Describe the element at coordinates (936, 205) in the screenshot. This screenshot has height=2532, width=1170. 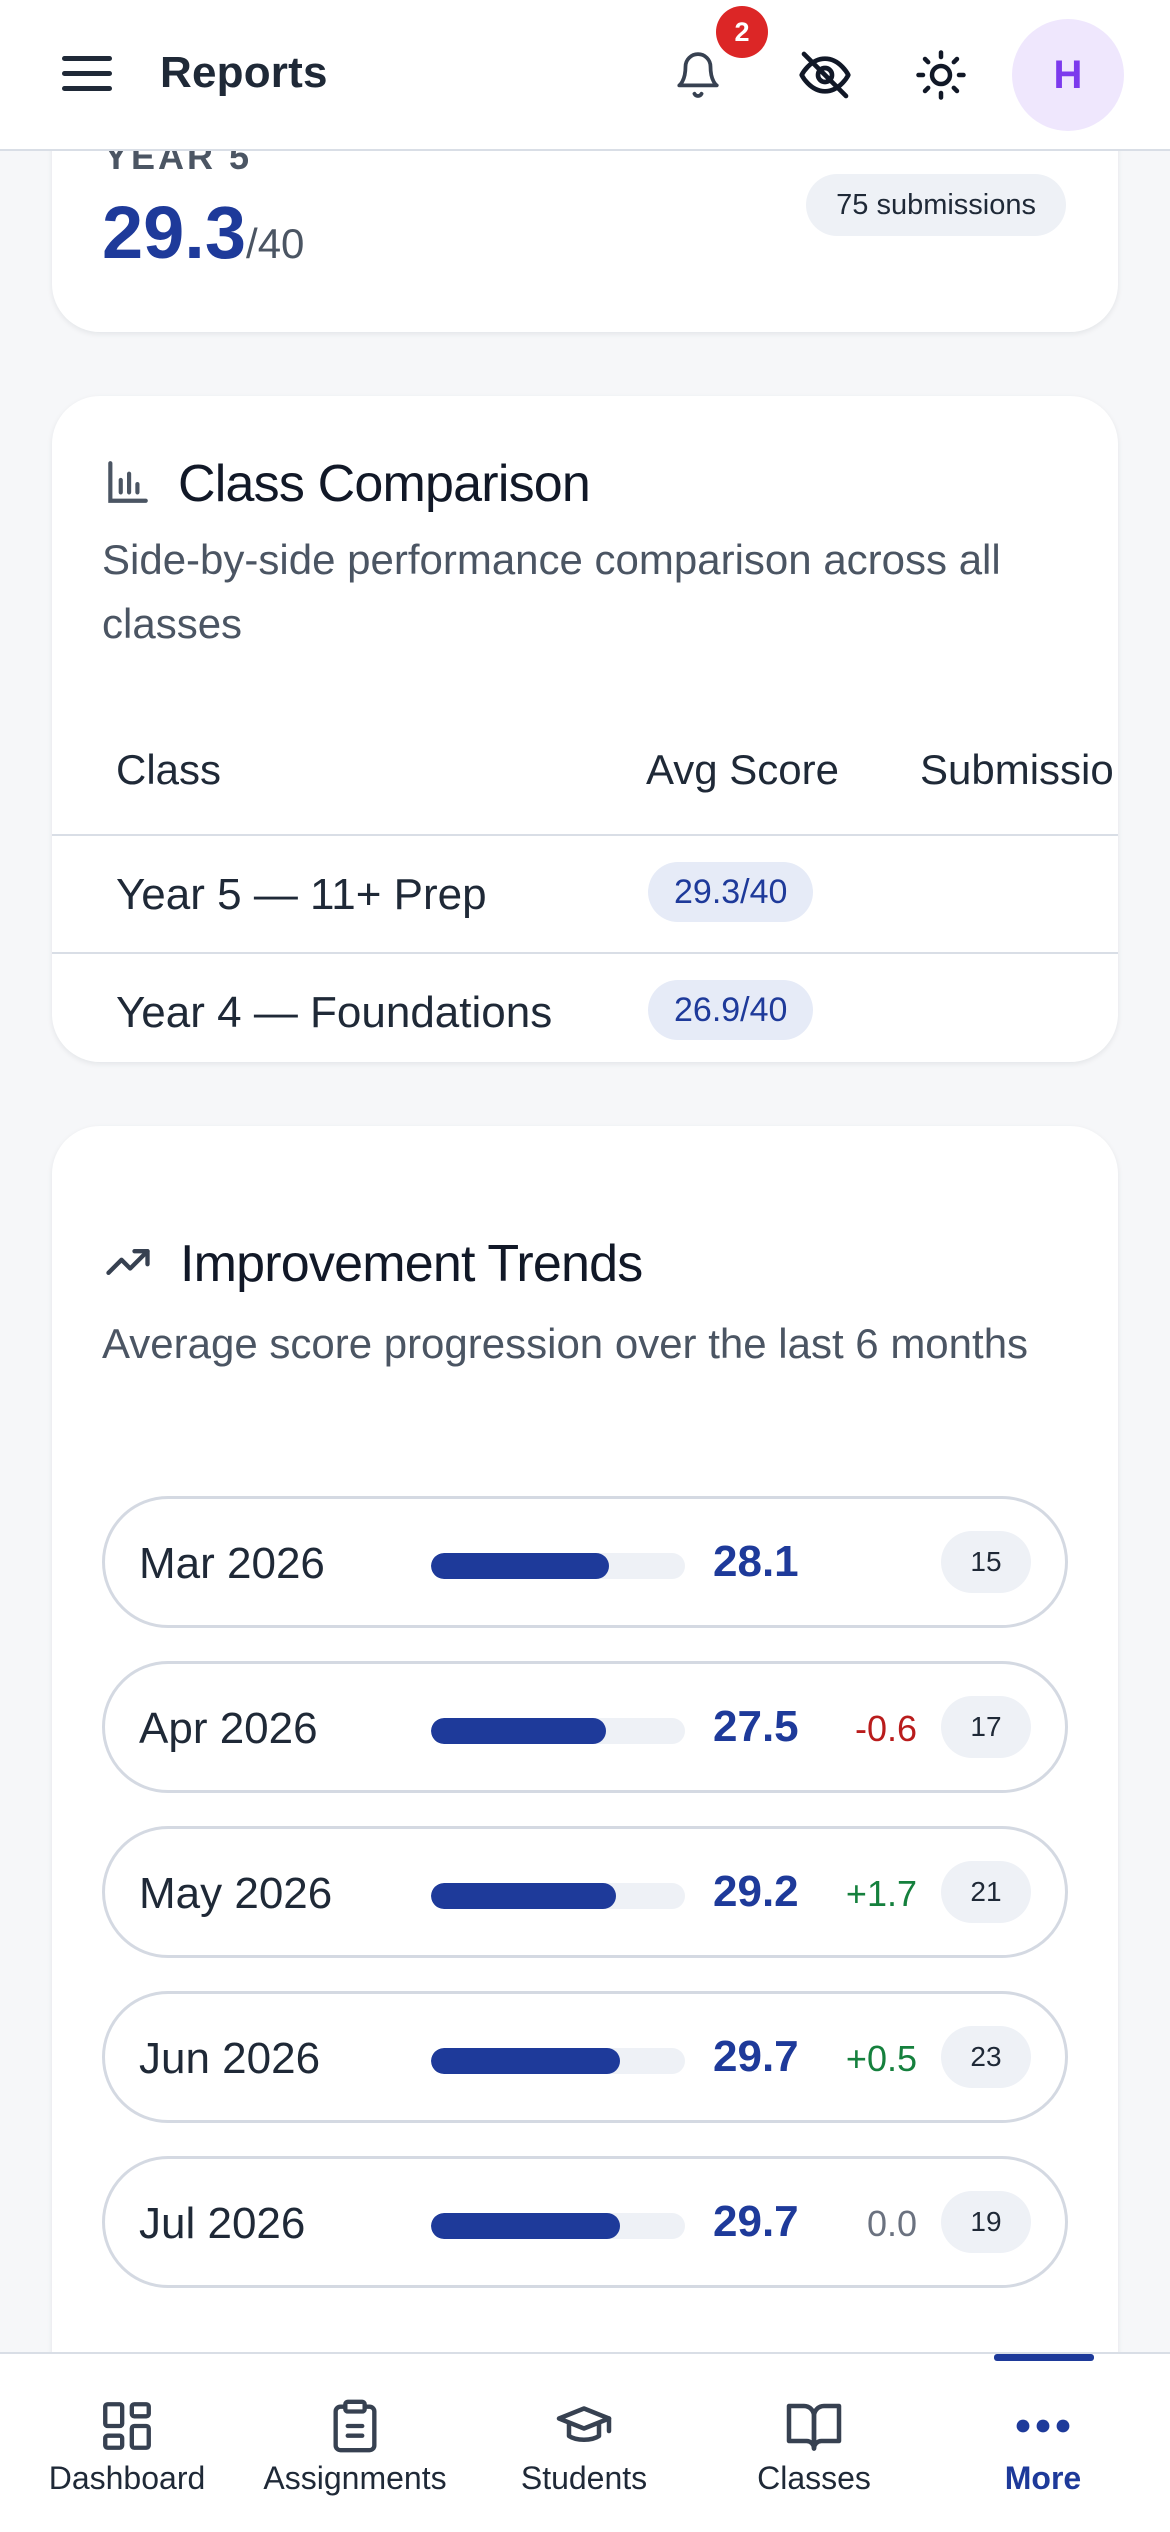
I see `submissions-badge: 75 submissions` at that location.